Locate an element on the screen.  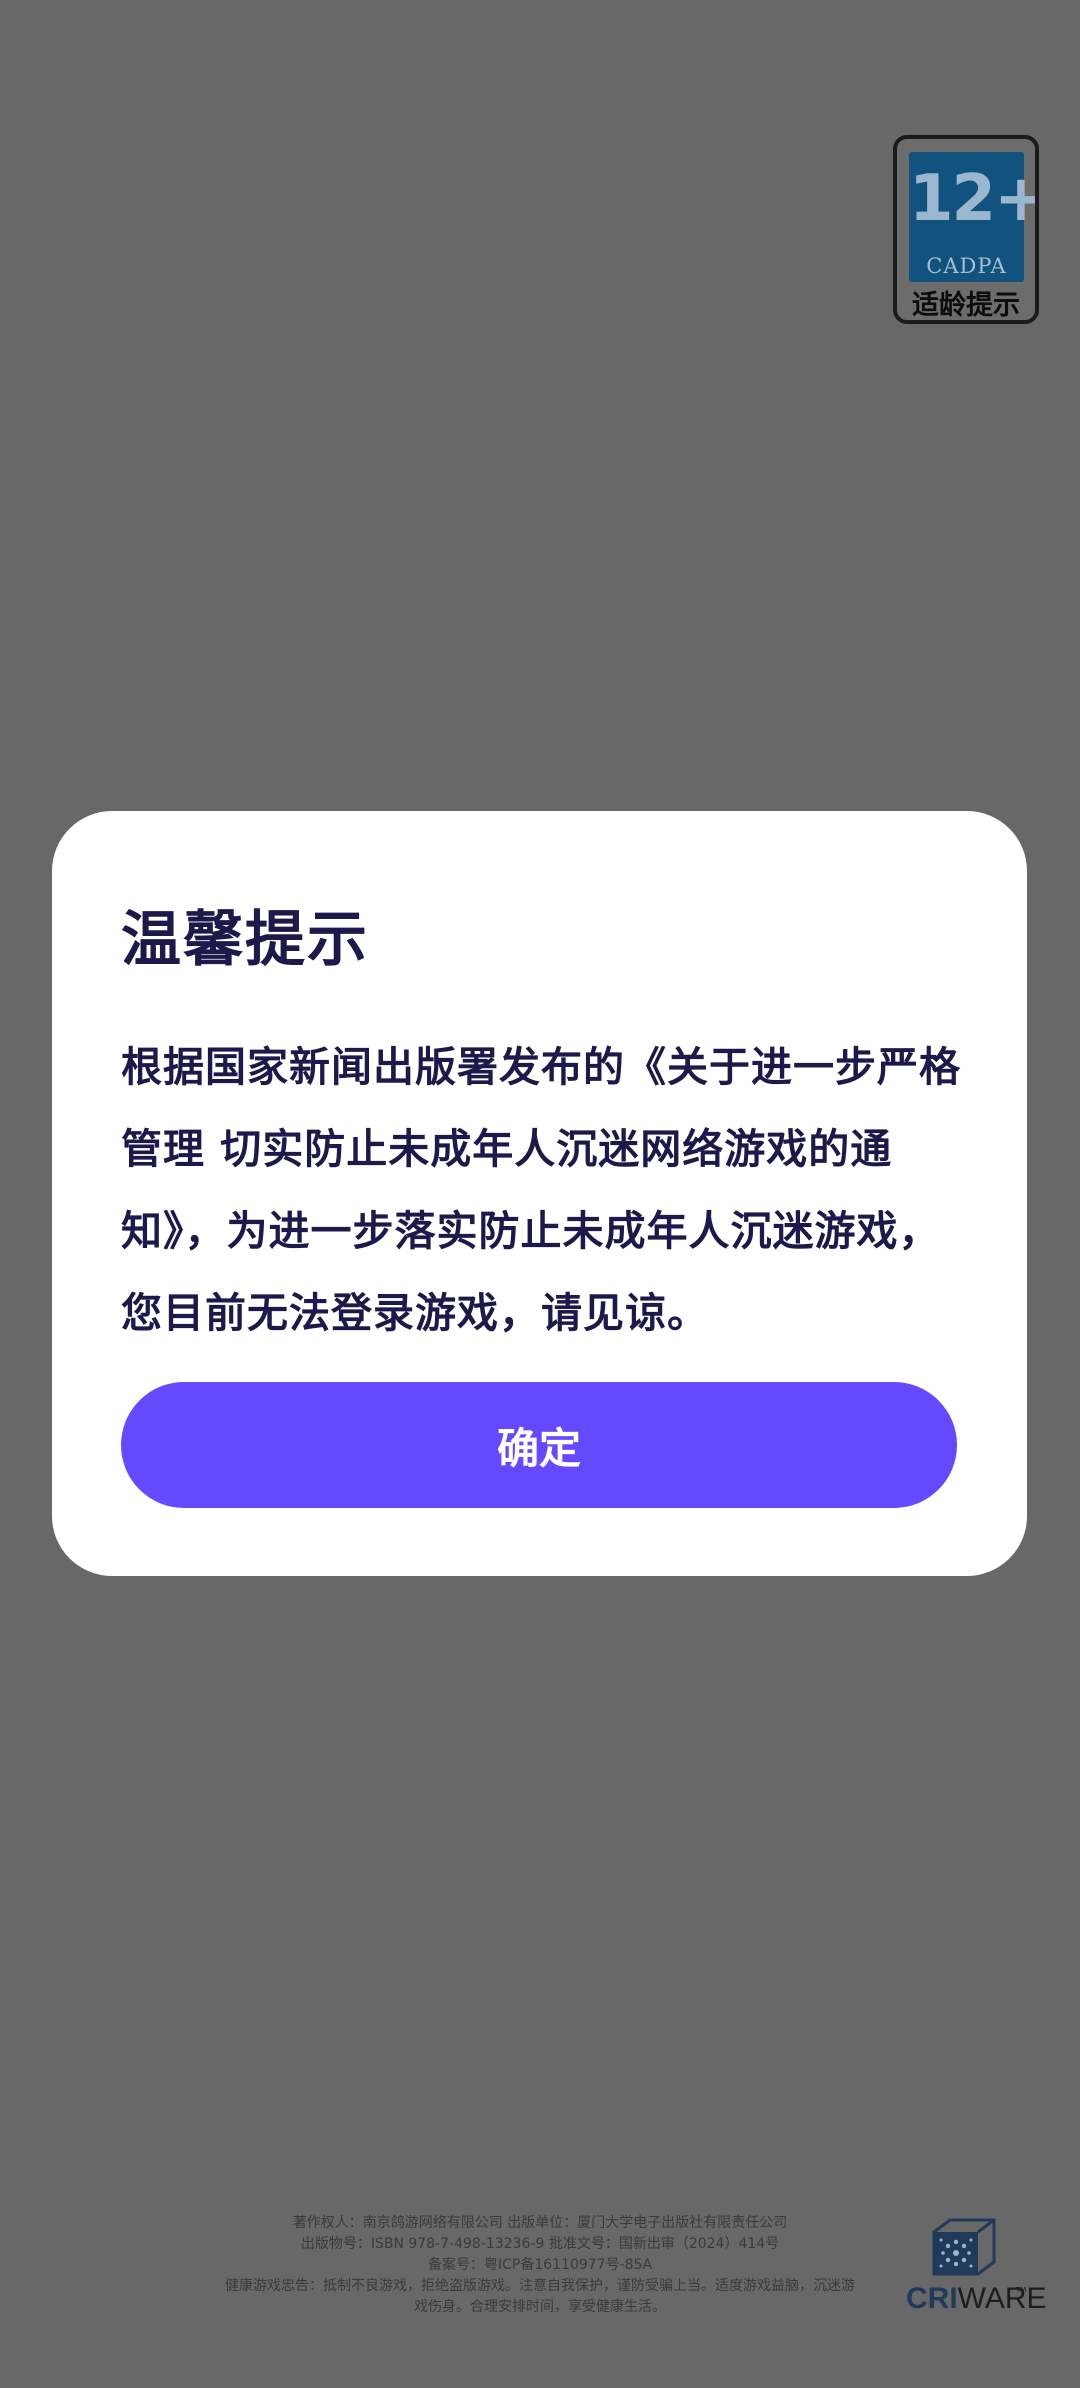
criware-logo: CRIWARE TM is located at coordinates (974, 2268).